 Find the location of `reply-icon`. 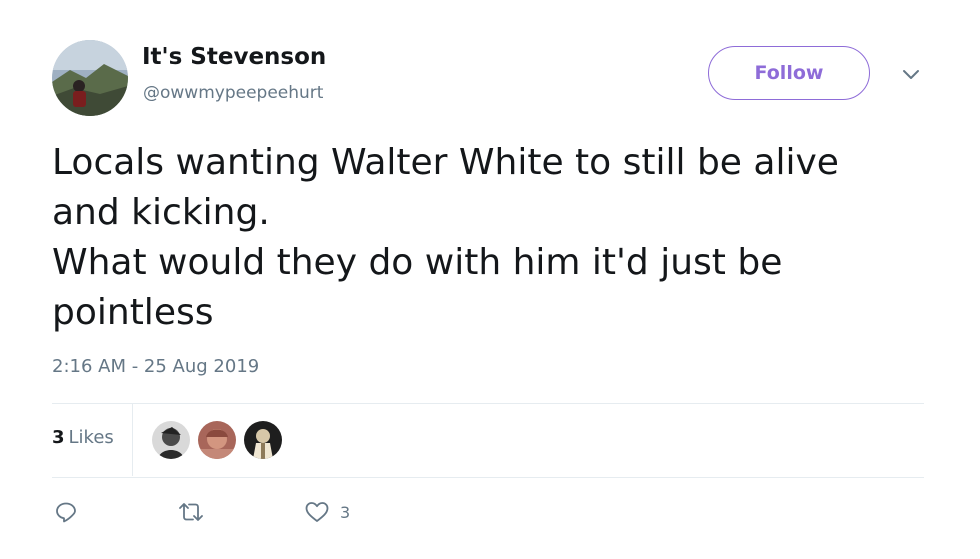

reply-icon is located at coordinates (66, 512).